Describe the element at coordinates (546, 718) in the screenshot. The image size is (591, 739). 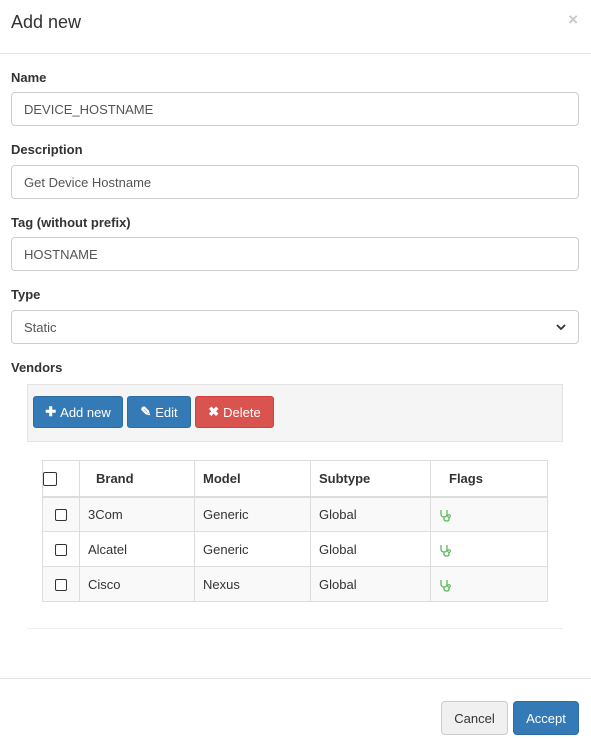
I see `accept-button: Accept` at that location.